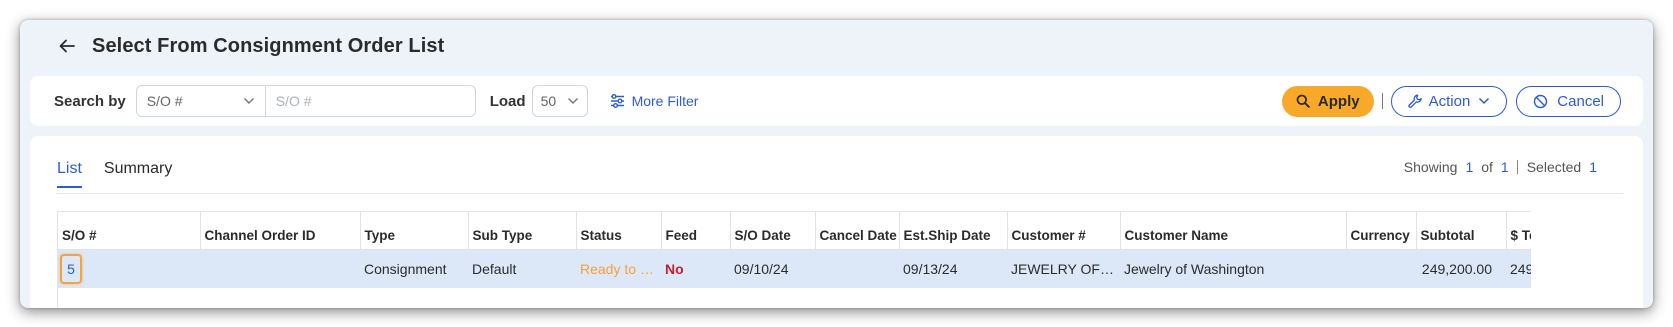  What do you see at coordinates (1541, 101) in the screenshot?
I see `cancel-icon` at bounding box center [1541, 101].